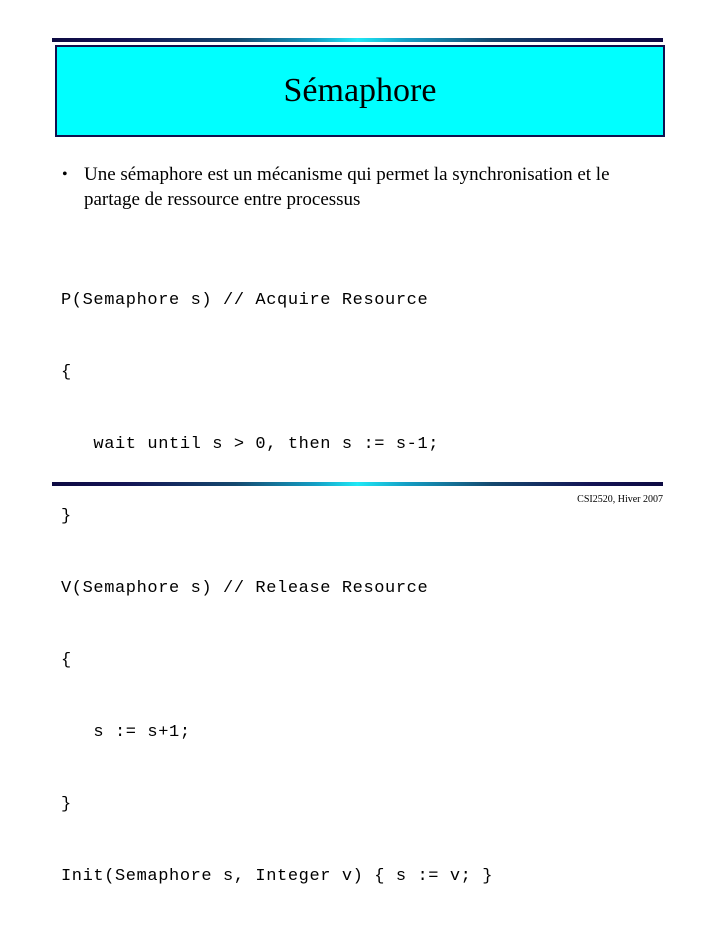  I want to click on bottom-accent-rule, so click(357, 484).